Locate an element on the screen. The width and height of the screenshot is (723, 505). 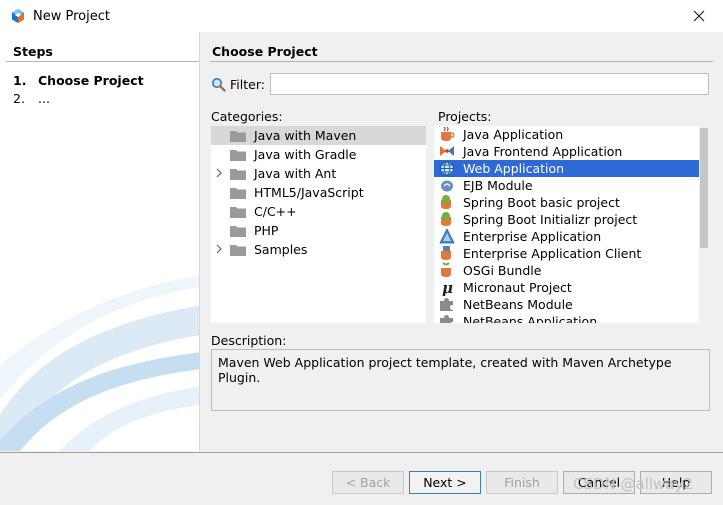
project-item: NetBeans Module is located at coordinates (566, 304).